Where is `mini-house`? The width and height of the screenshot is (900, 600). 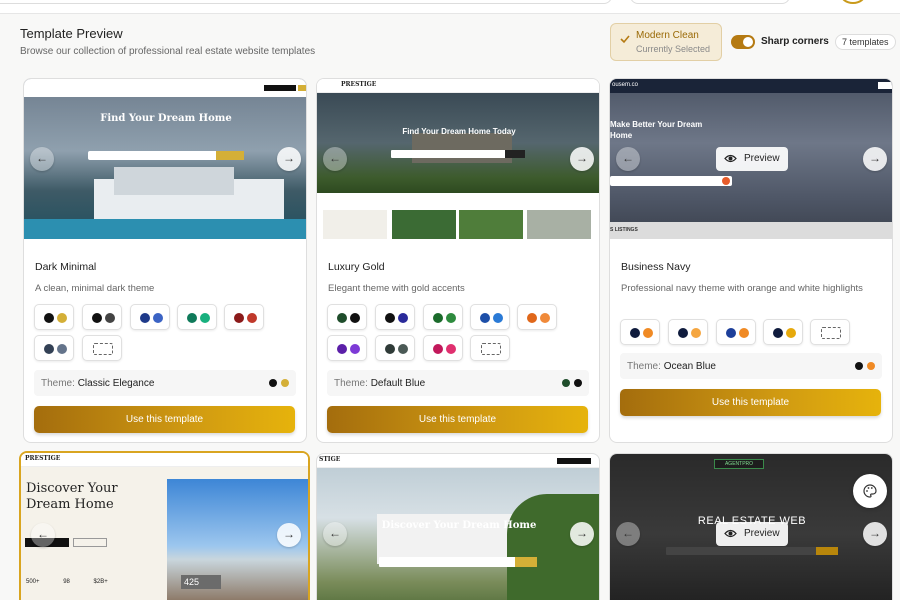
mini-house is located at coordinates (462, 148).